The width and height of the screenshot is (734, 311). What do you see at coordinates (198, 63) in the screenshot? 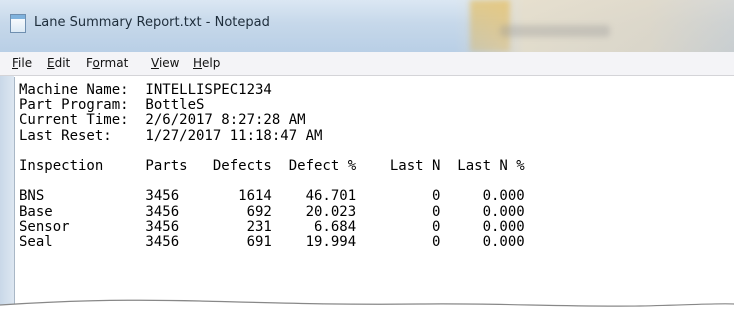
I see `menu-help-mnemonic: H` at bounding box center [198, 63].